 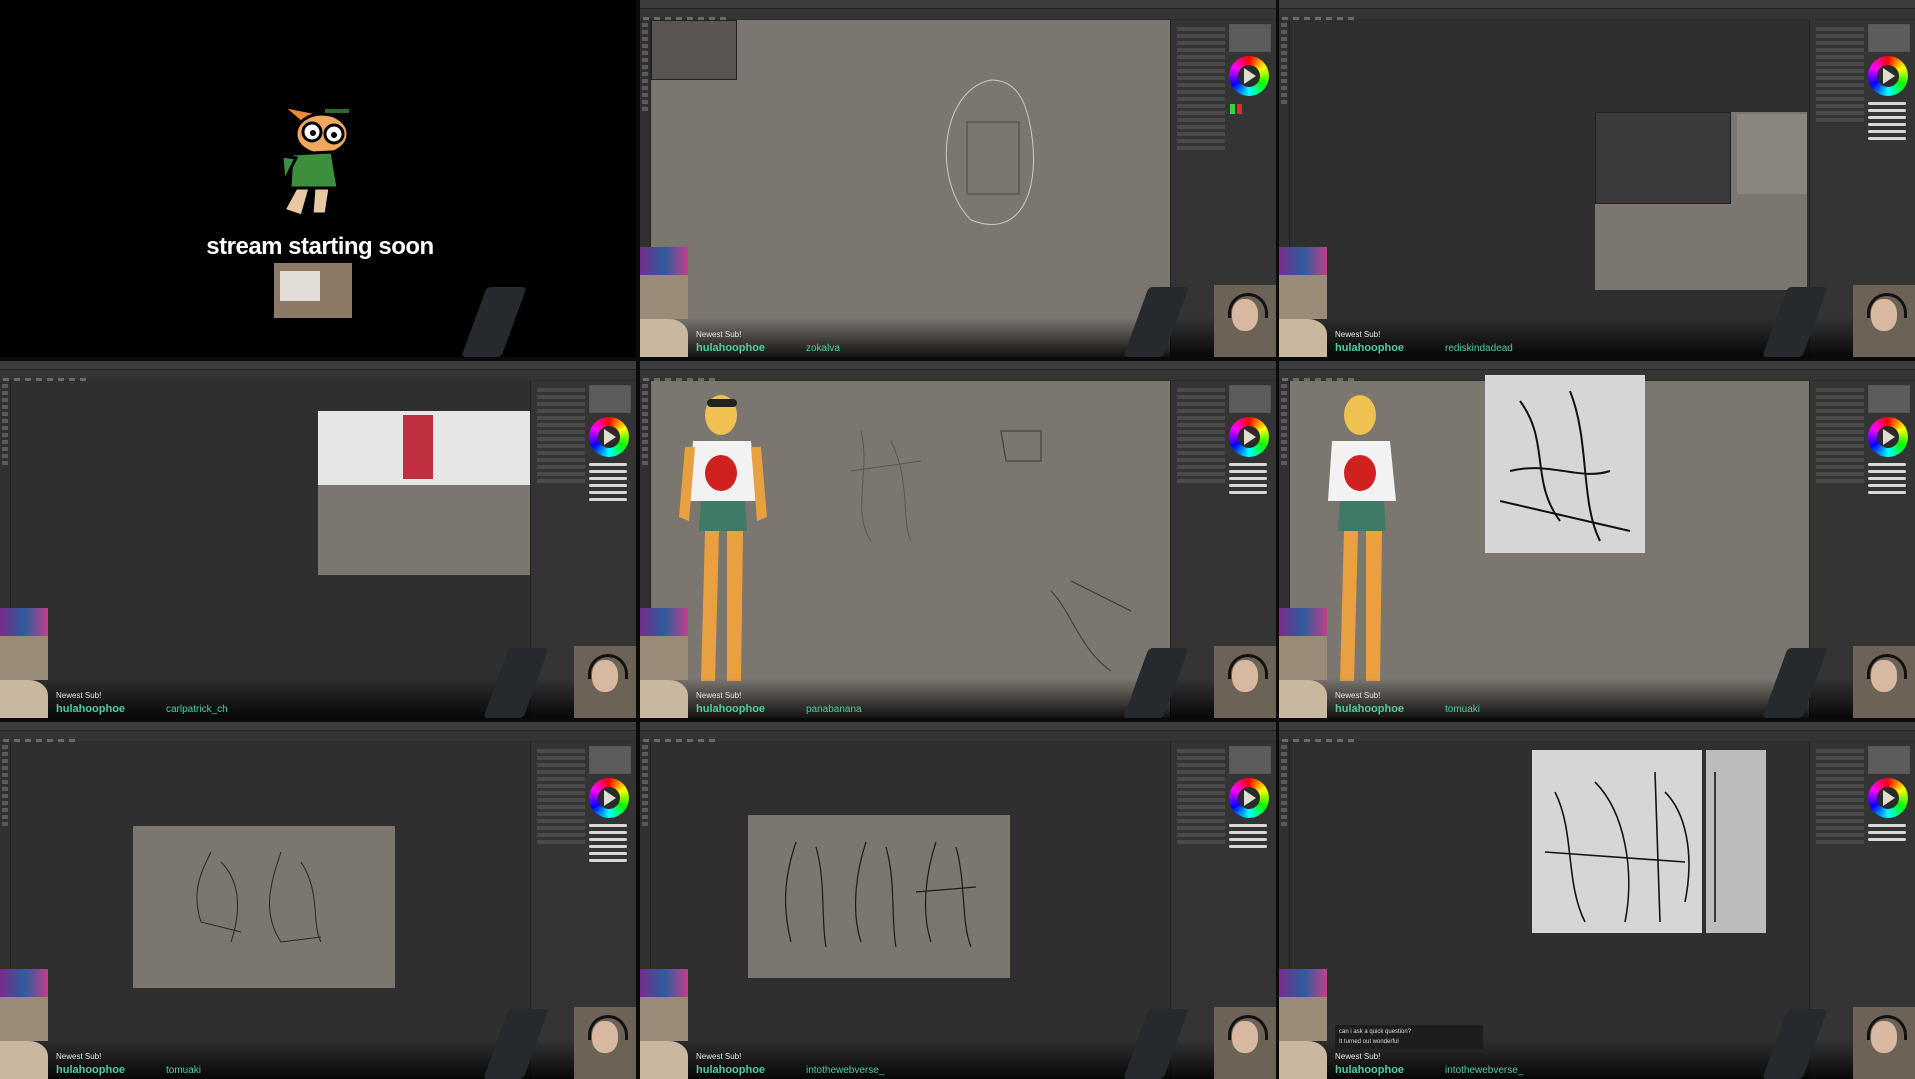 I want to click on tile-drawing-app-1: Newest Sub! hulahoophoe zokalva, so click(x=958, y=178).